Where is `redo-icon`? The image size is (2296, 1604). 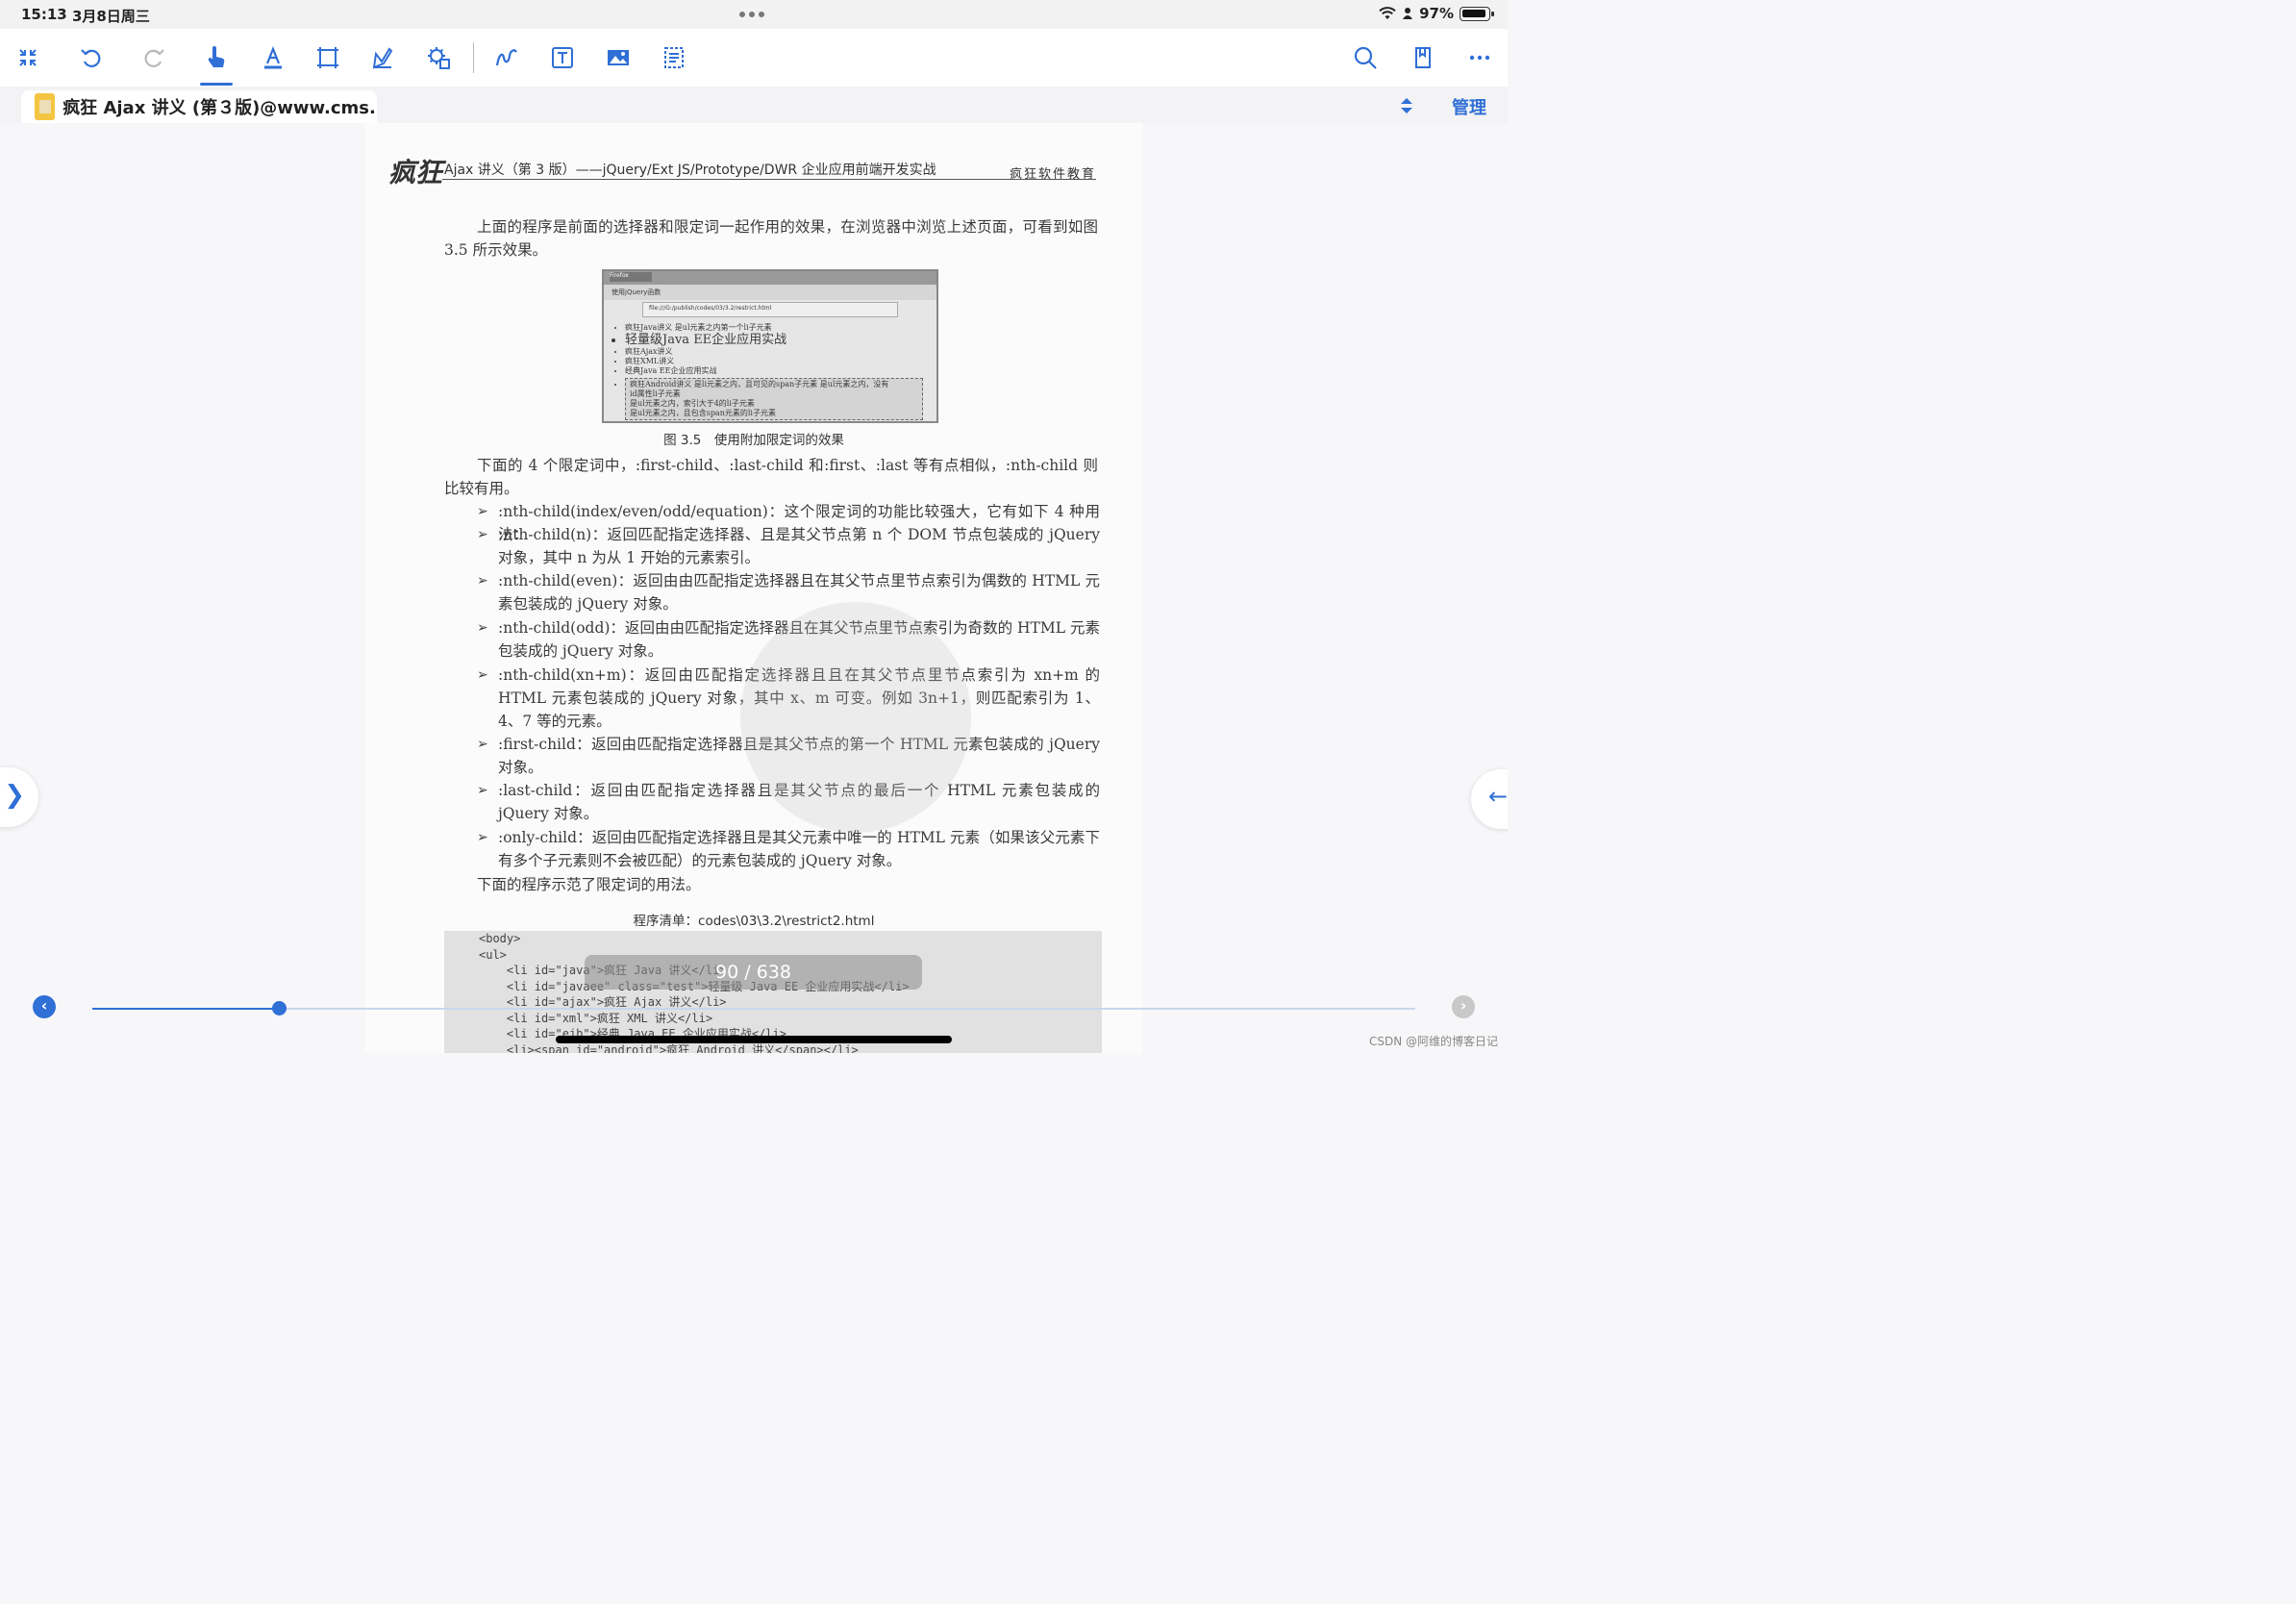 redo-icon is located at coordinates (153, 57).